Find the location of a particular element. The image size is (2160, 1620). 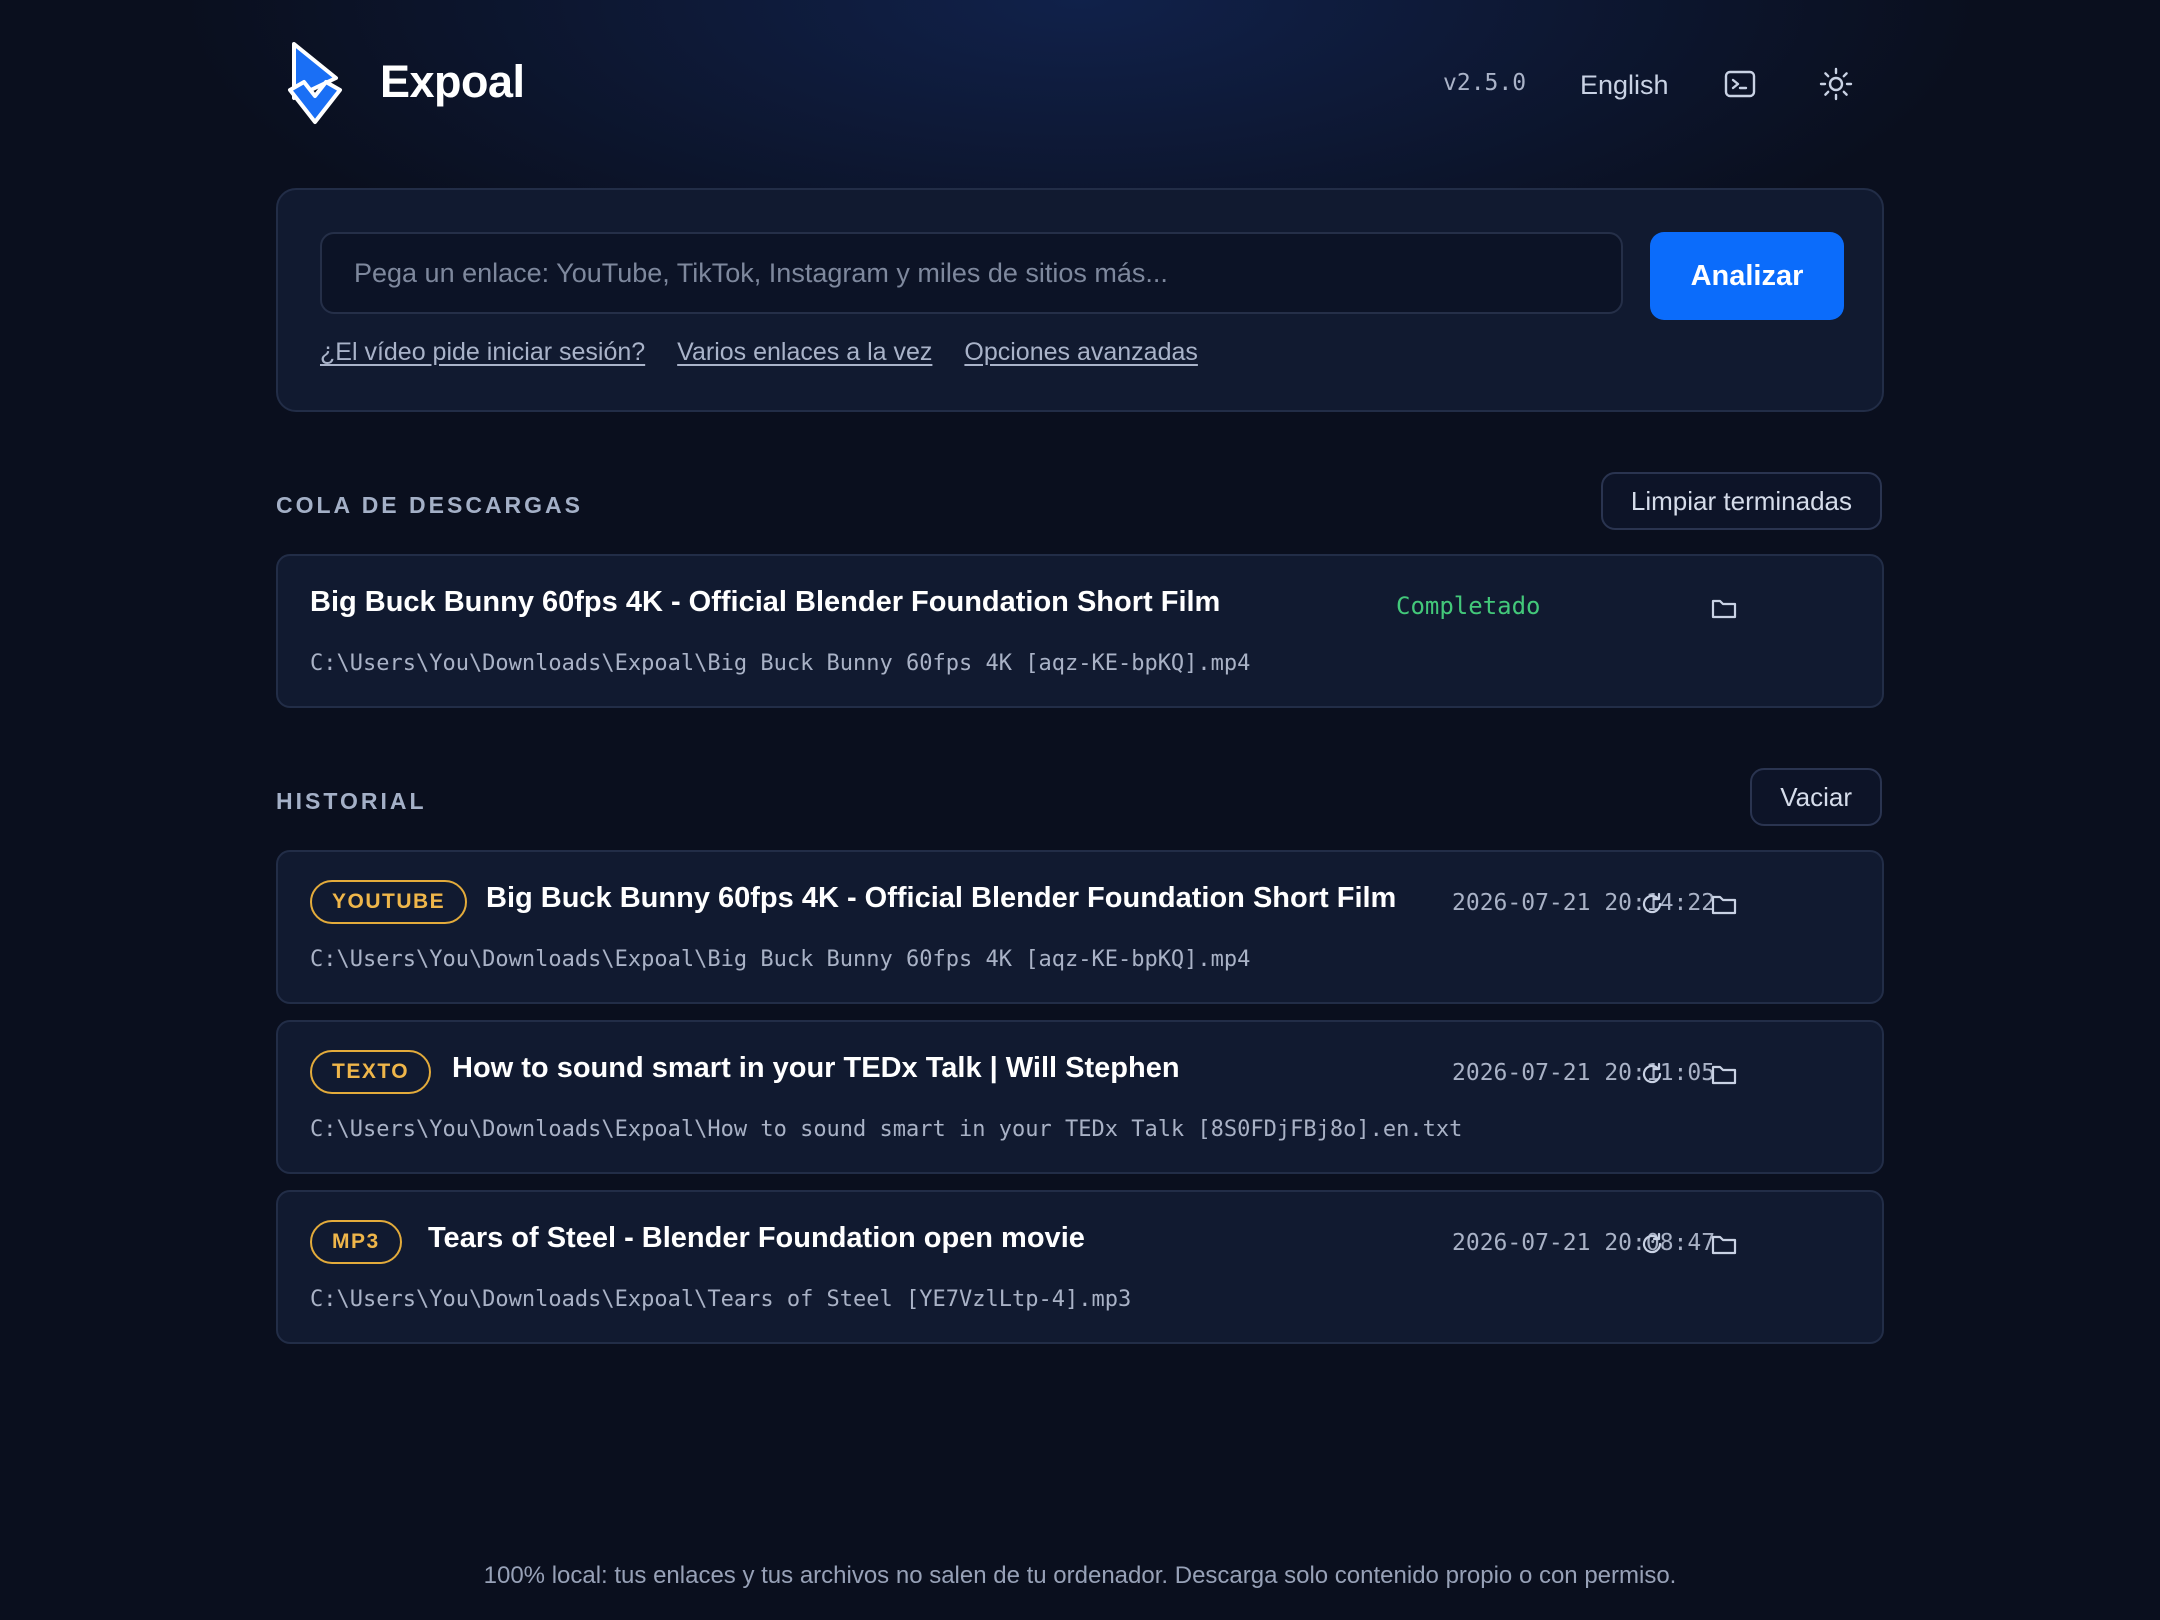

history-item-date: 2026-07-21 20:08:47 is located at coordinates (1584, 1243).